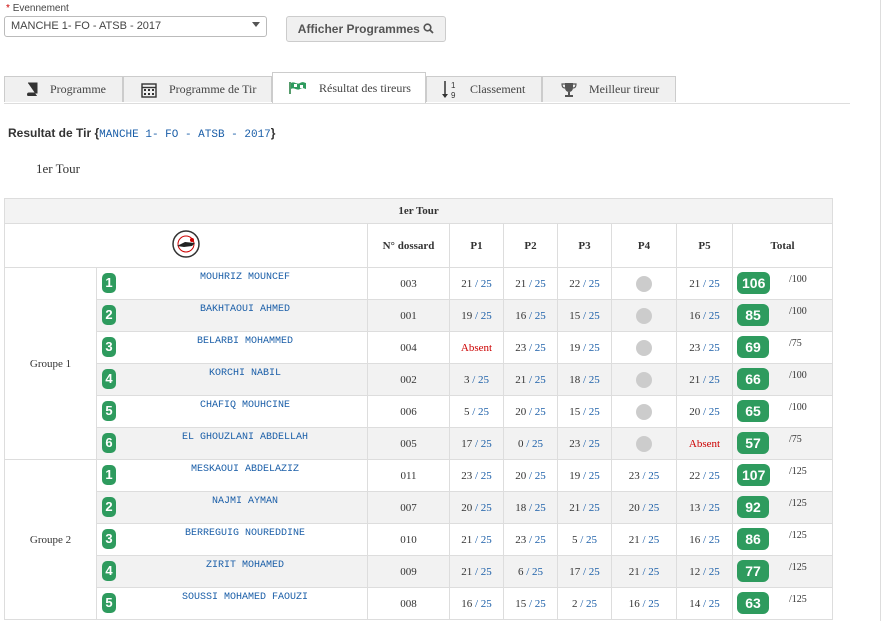 Image resolution: width=884 pixels, height=621 pixels. Describe the element at coordinates (245, 533) in the screenshot. I see `shooter-name: BERREGUIG NOUREDDINE` at that location.